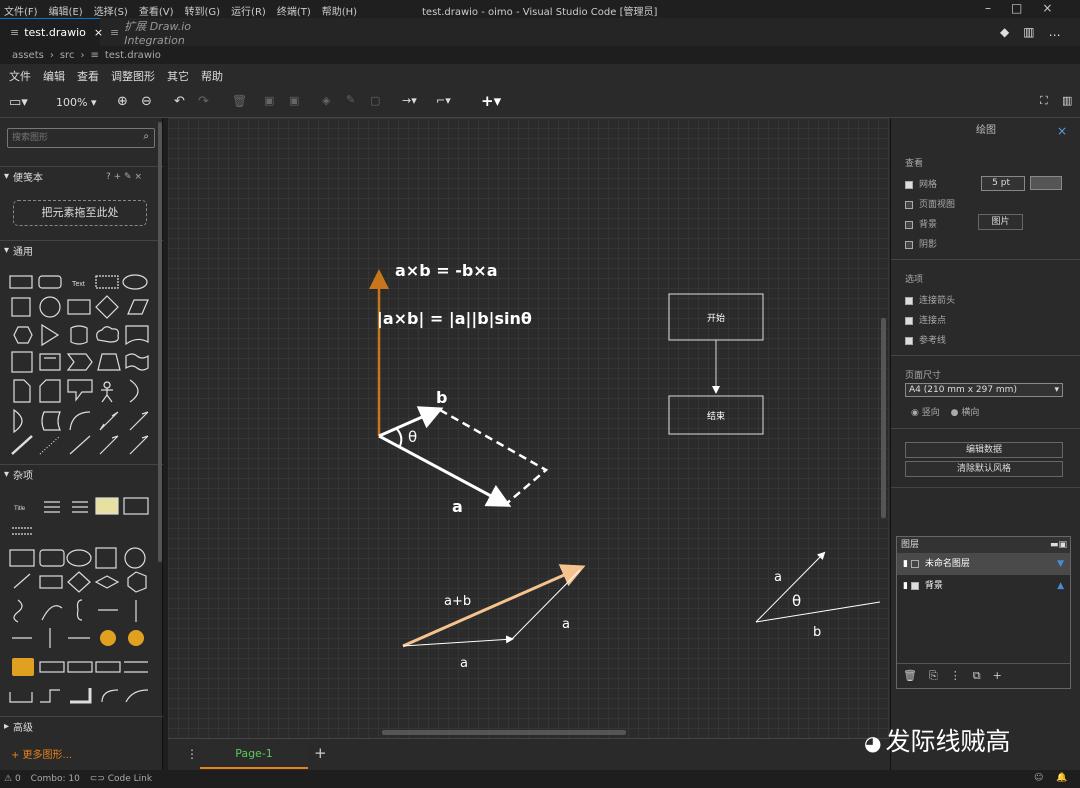  Describe the element at coordinates (52, 667) in the screenshot. I see `shape-label` at that location.